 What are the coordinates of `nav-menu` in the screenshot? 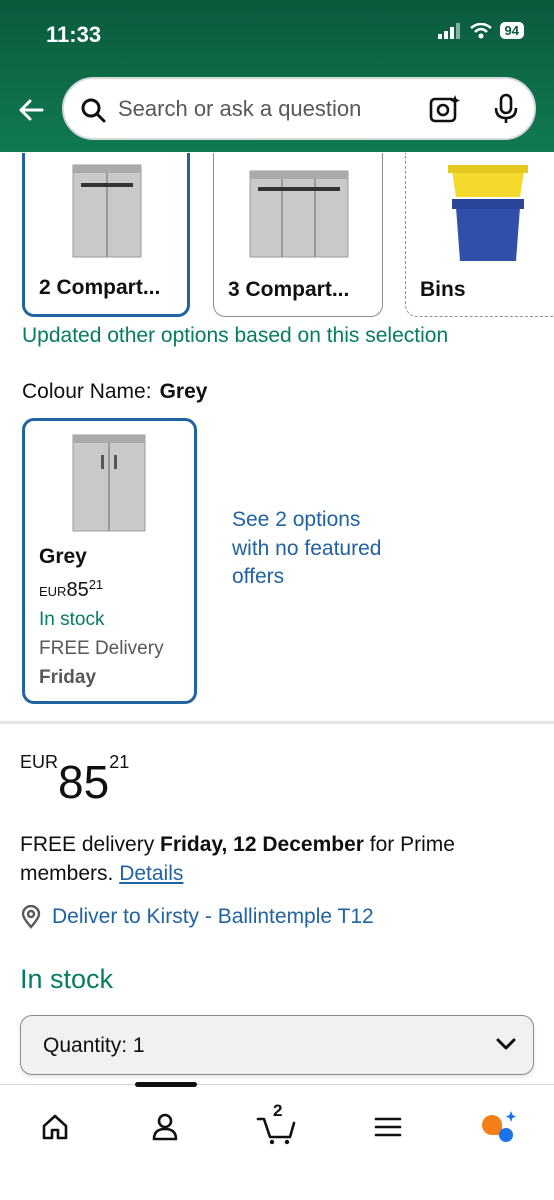 It's located at (388, 1127).